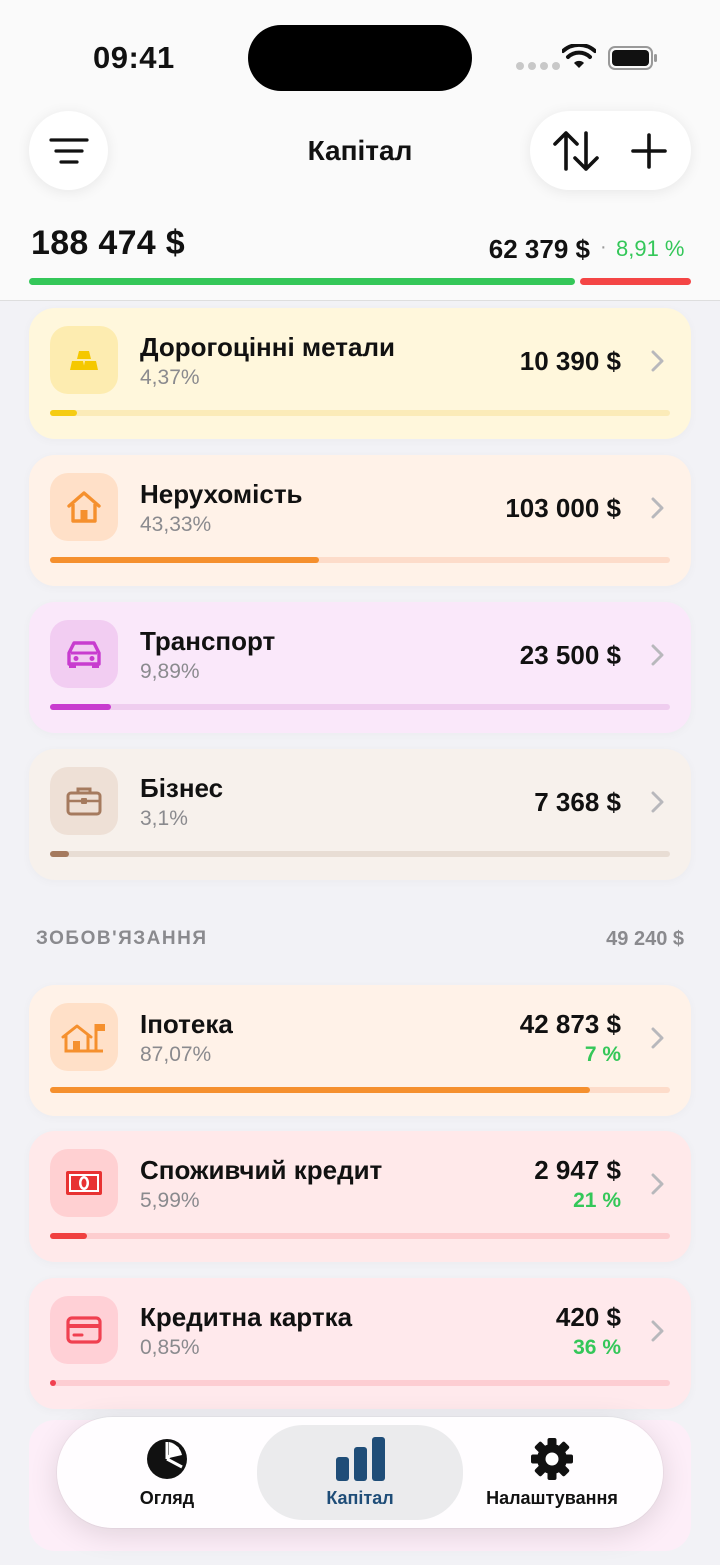 The height and width of the screenshot is (1565, 720). I want to click on mortgage-house-icon, so click(84, 1037).